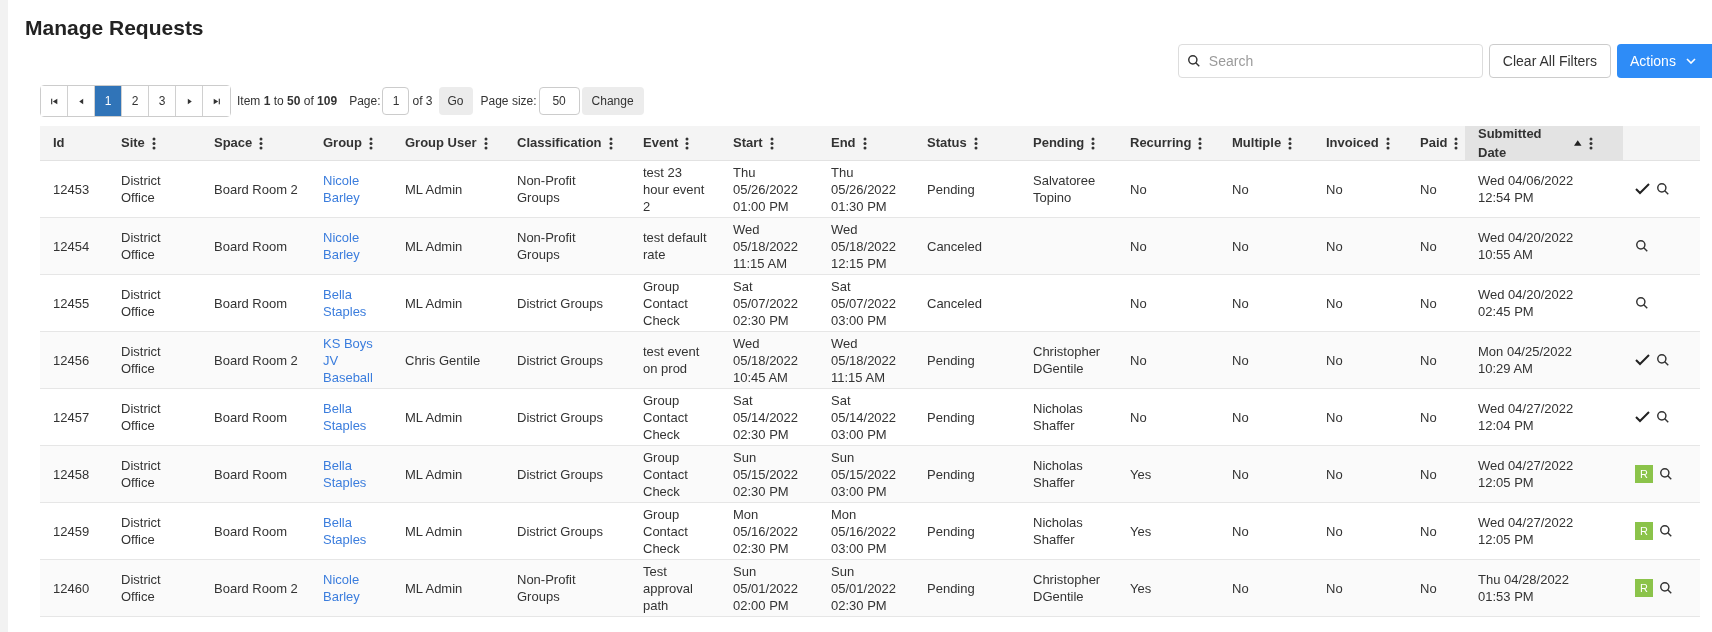  Describe the element at coordinates (546, 588) in the screenshot. I see `table-cell: Non-Profit Groups` at that location.